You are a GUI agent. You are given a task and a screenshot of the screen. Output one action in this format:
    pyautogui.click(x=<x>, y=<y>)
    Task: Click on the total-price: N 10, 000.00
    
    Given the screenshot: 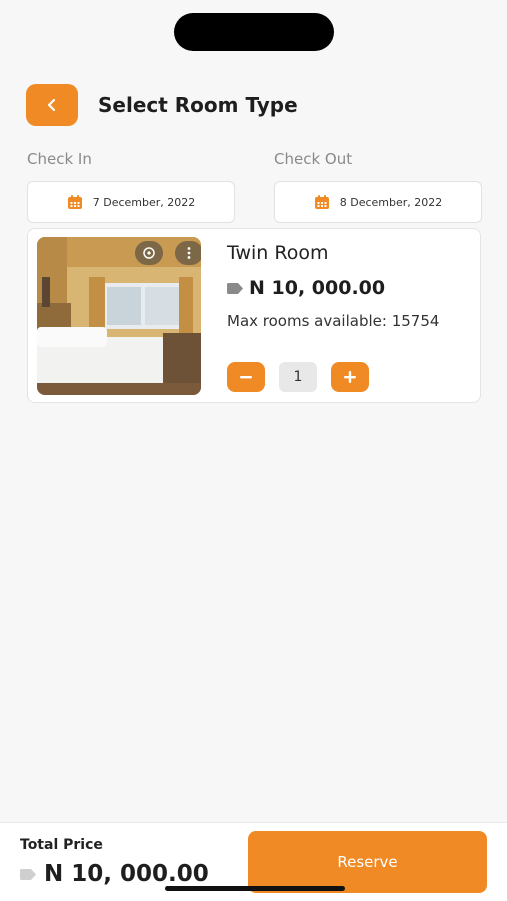 What is the action you would take?
    pyautogui.click(x=126, y=874)
    